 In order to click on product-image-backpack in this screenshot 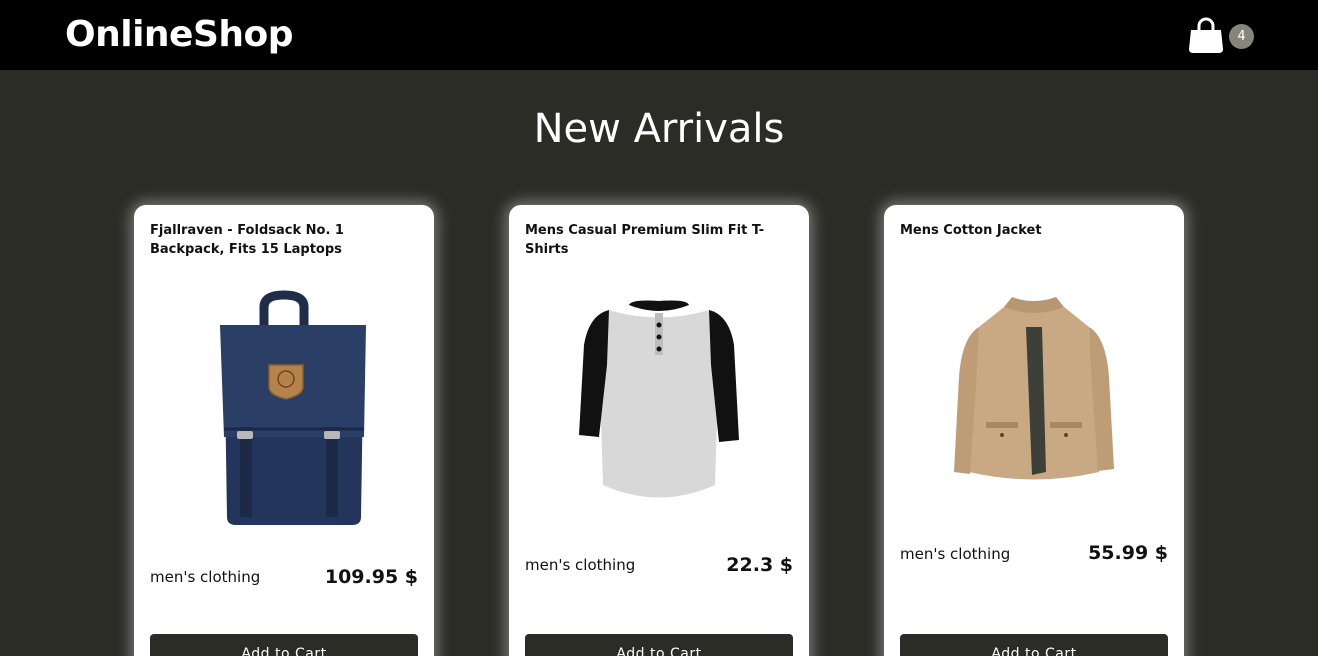, I will do `click(284, 412)`.